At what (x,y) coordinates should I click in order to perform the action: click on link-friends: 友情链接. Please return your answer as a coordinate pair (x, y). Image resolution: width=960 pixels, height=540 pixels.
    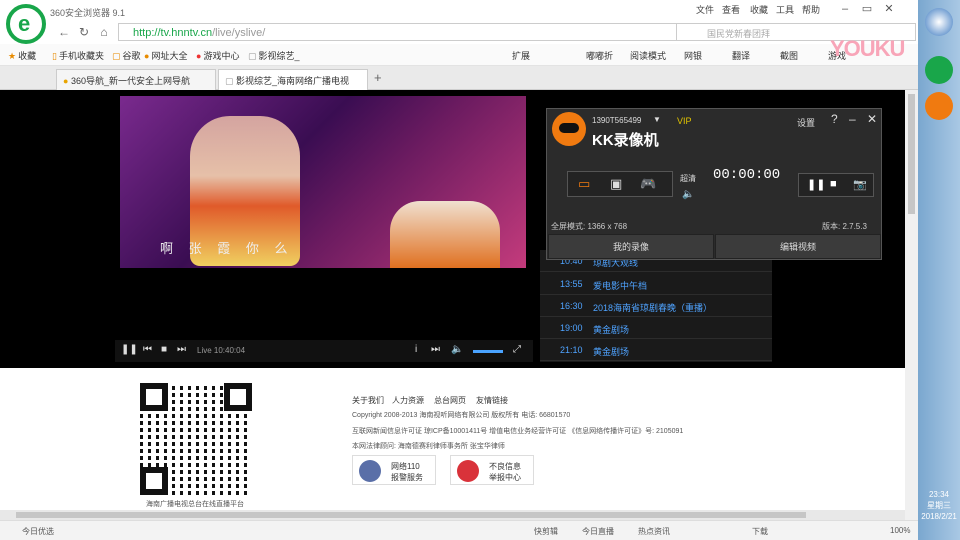
    Looking at the image, I should click on (492, 400).